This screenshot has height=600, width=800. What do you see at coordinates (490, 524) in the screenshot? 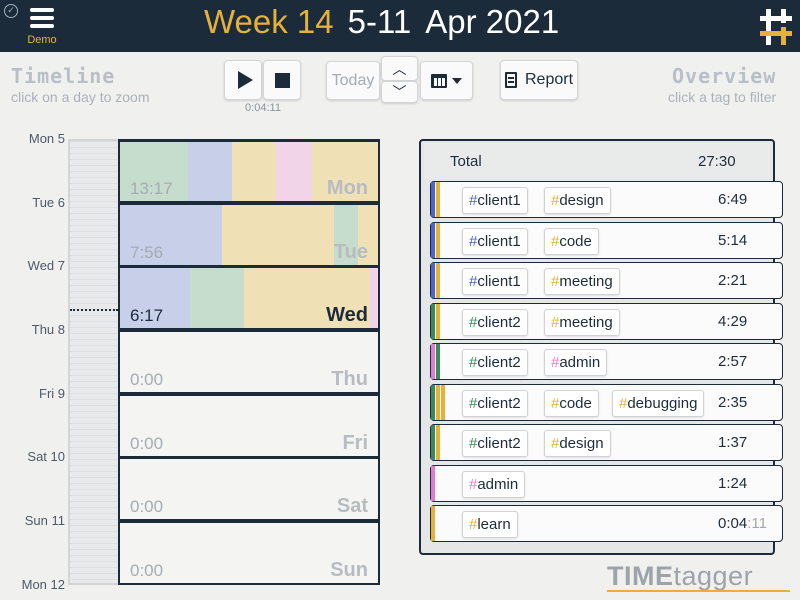
I see `tag-chip: #learn` at bounding box center [490, 524].